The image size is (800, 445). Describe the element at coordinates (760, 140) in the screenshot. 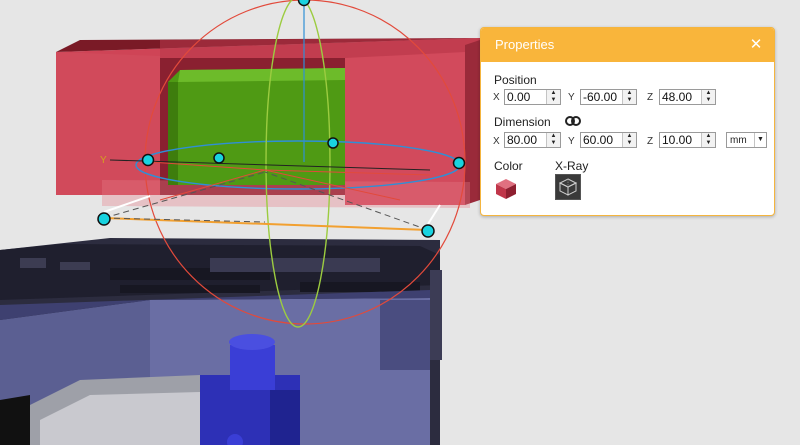

I see `chevron-down-icon: ▼` at that location.